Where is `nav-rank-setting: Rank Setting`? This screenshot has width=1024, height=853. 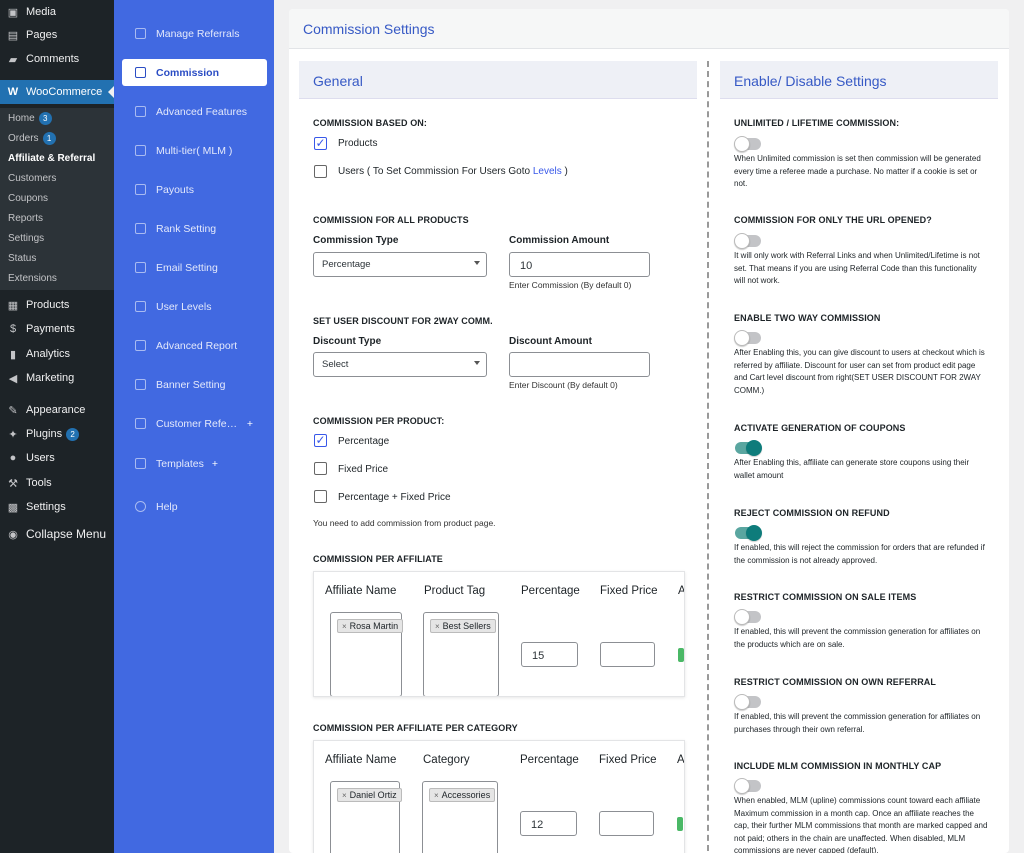
nav-rank-setting: Rank Setting is located at coordinates (194, 228).